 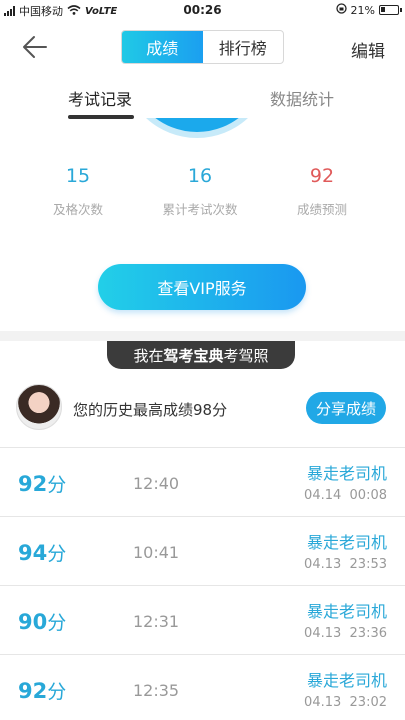 I want to click on stat-passed: 15 及格次数, so click(x=78, y=191).